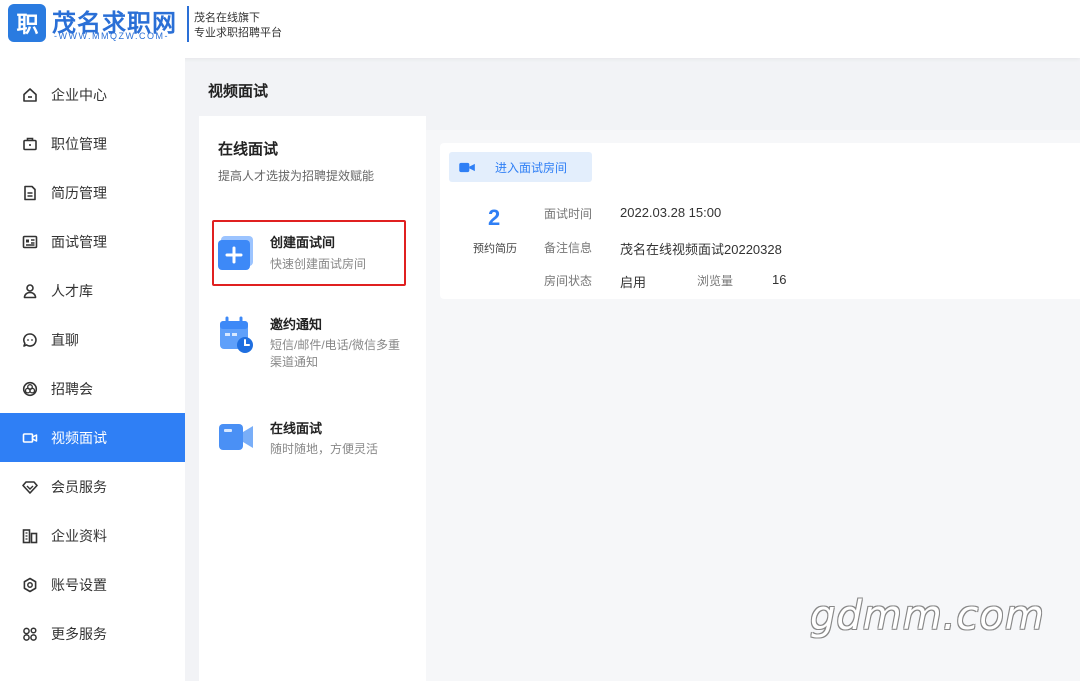  I want to click on sidebar-item-interview-management: 面试管理, so click(92, 241).